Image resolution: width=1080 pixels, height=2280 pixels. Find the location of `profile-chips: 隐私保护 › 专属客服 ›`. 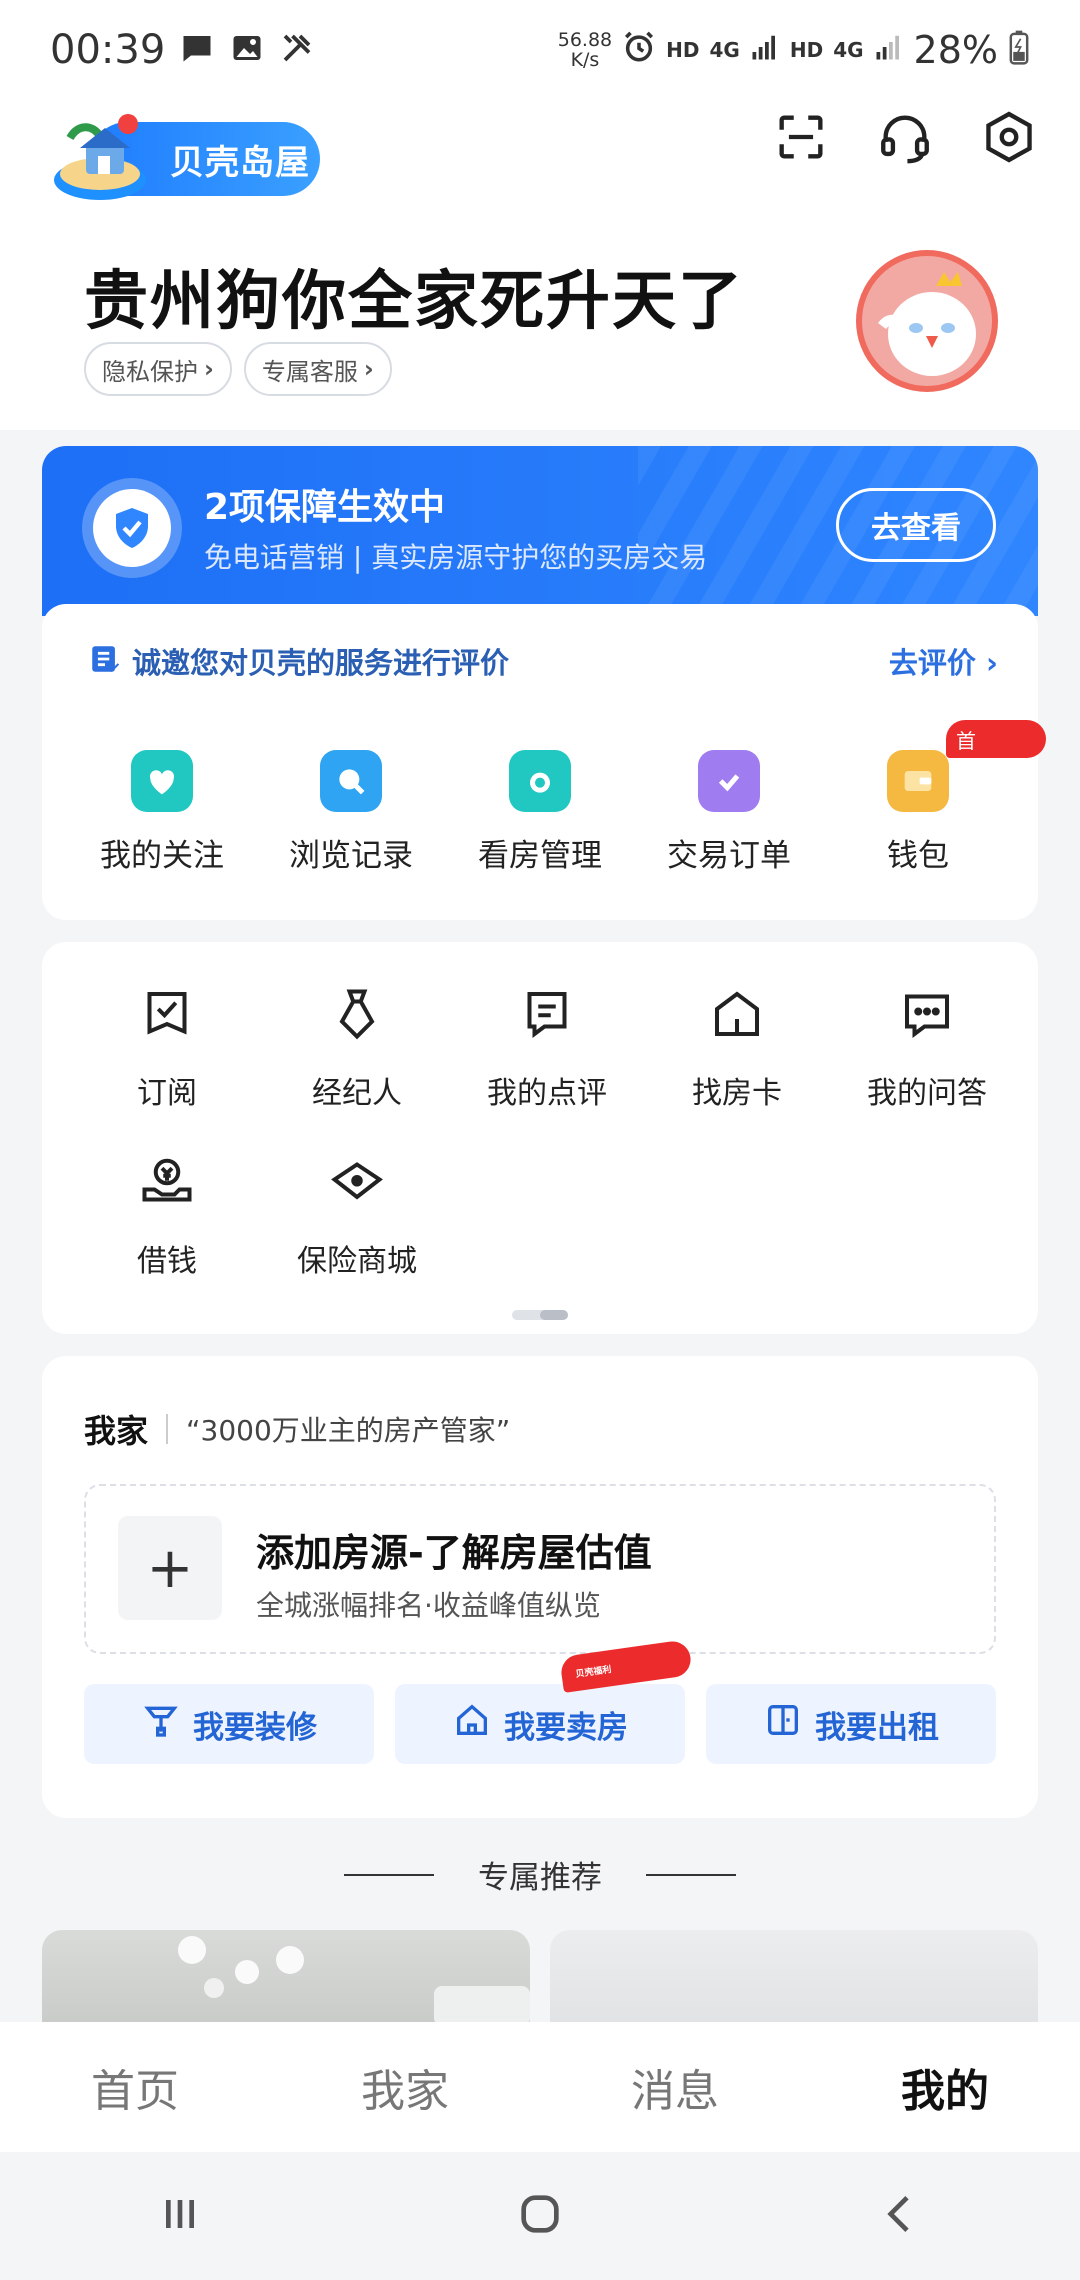

profile-chips: 隐私保护 › 专属客服 › is located at coordinates (238, 369).